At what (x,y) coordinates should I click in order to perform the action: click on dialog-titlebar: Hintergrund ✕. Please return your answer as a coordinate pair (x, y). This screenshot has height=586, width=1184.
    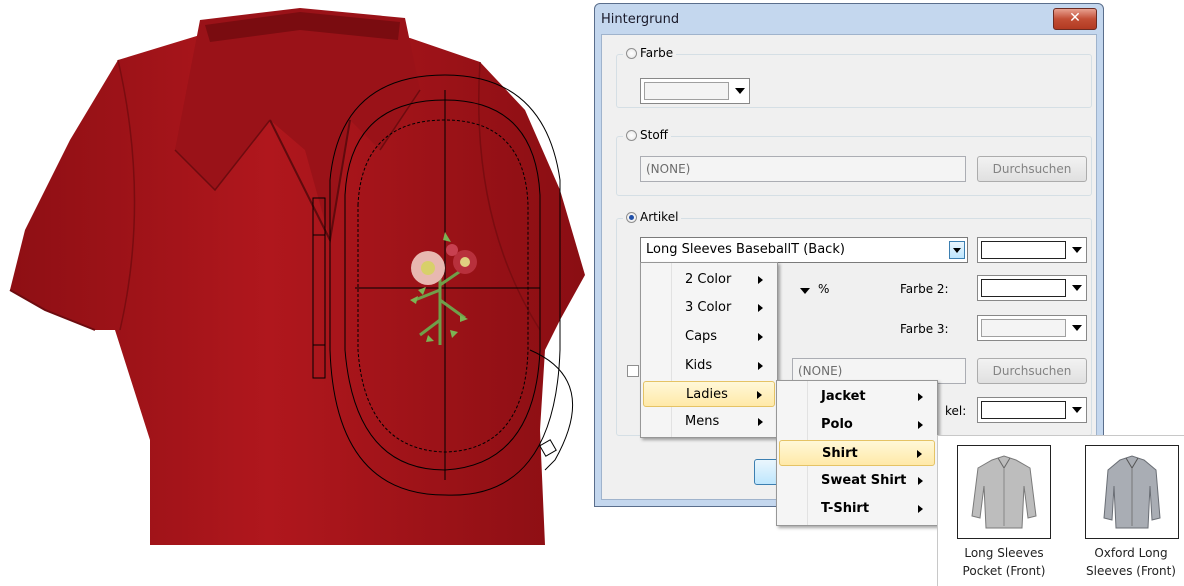
    Looking at the image, I should click on (849, 19).